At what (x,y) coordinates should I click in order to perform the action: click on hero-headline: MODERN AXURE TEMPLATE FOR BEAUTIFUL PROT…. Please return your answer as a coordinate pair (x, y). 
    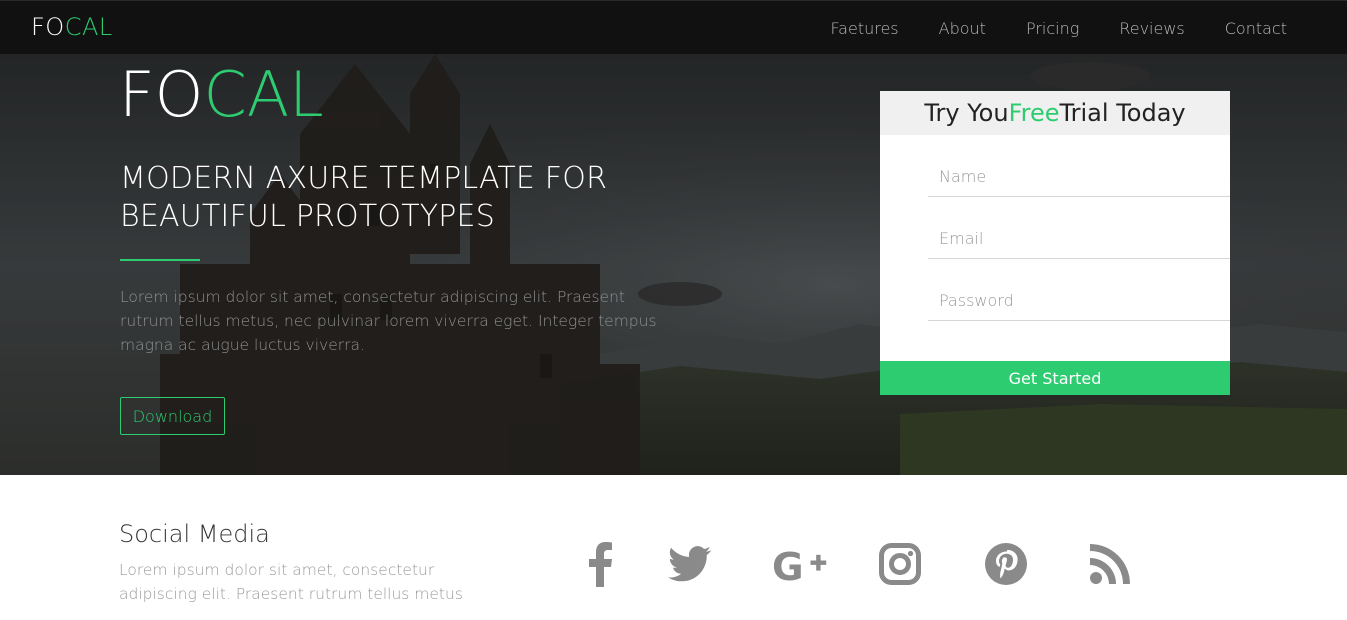
    Looking at the image, I should click on (364, 197).